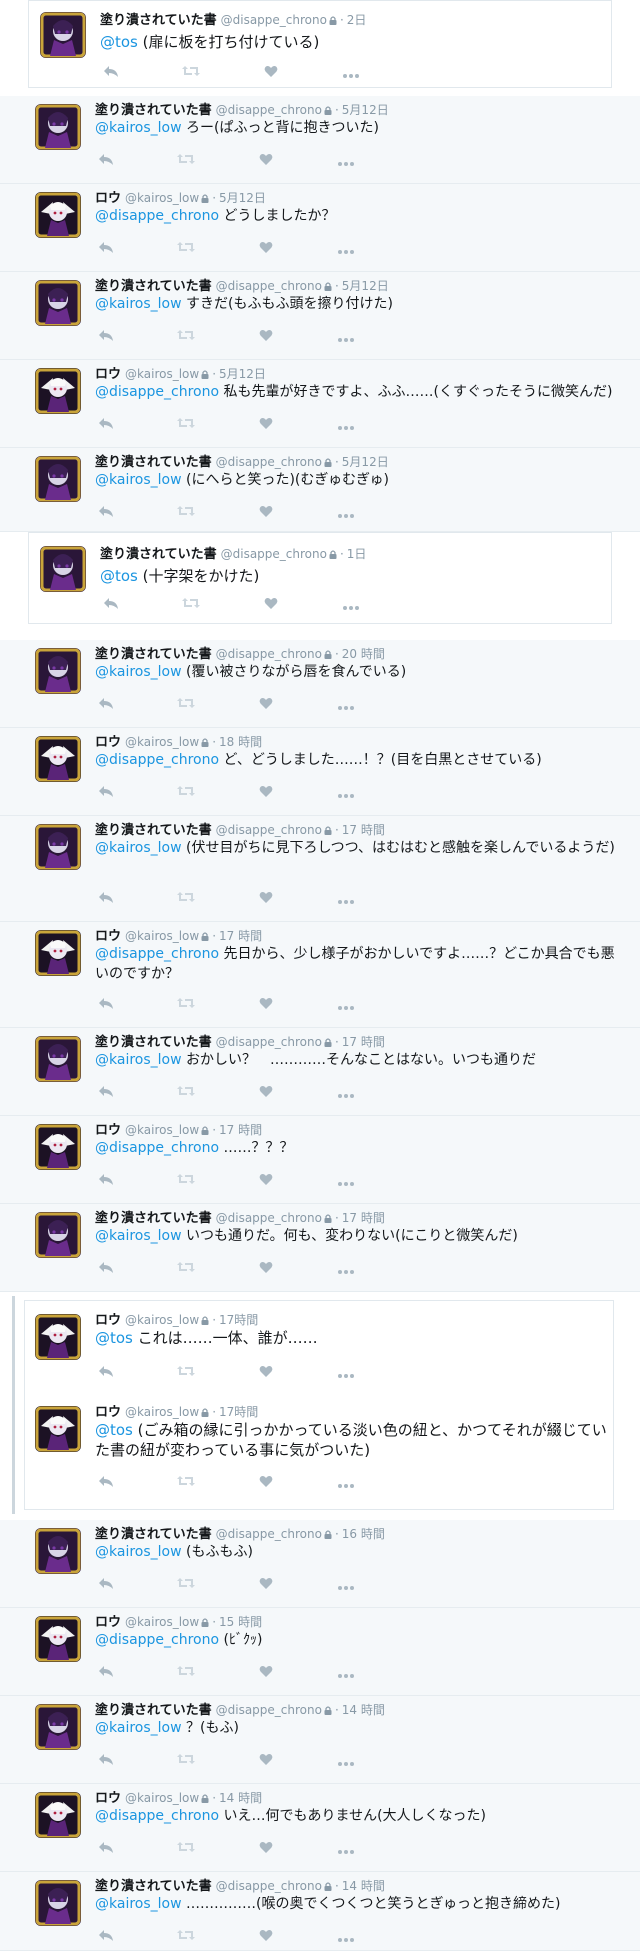 Image resolution: width=640 pixels, height=1951 pixels. Describe the element at coordinates (119, 576) in the screenshot. I see `mention-link: @tos` at that location.